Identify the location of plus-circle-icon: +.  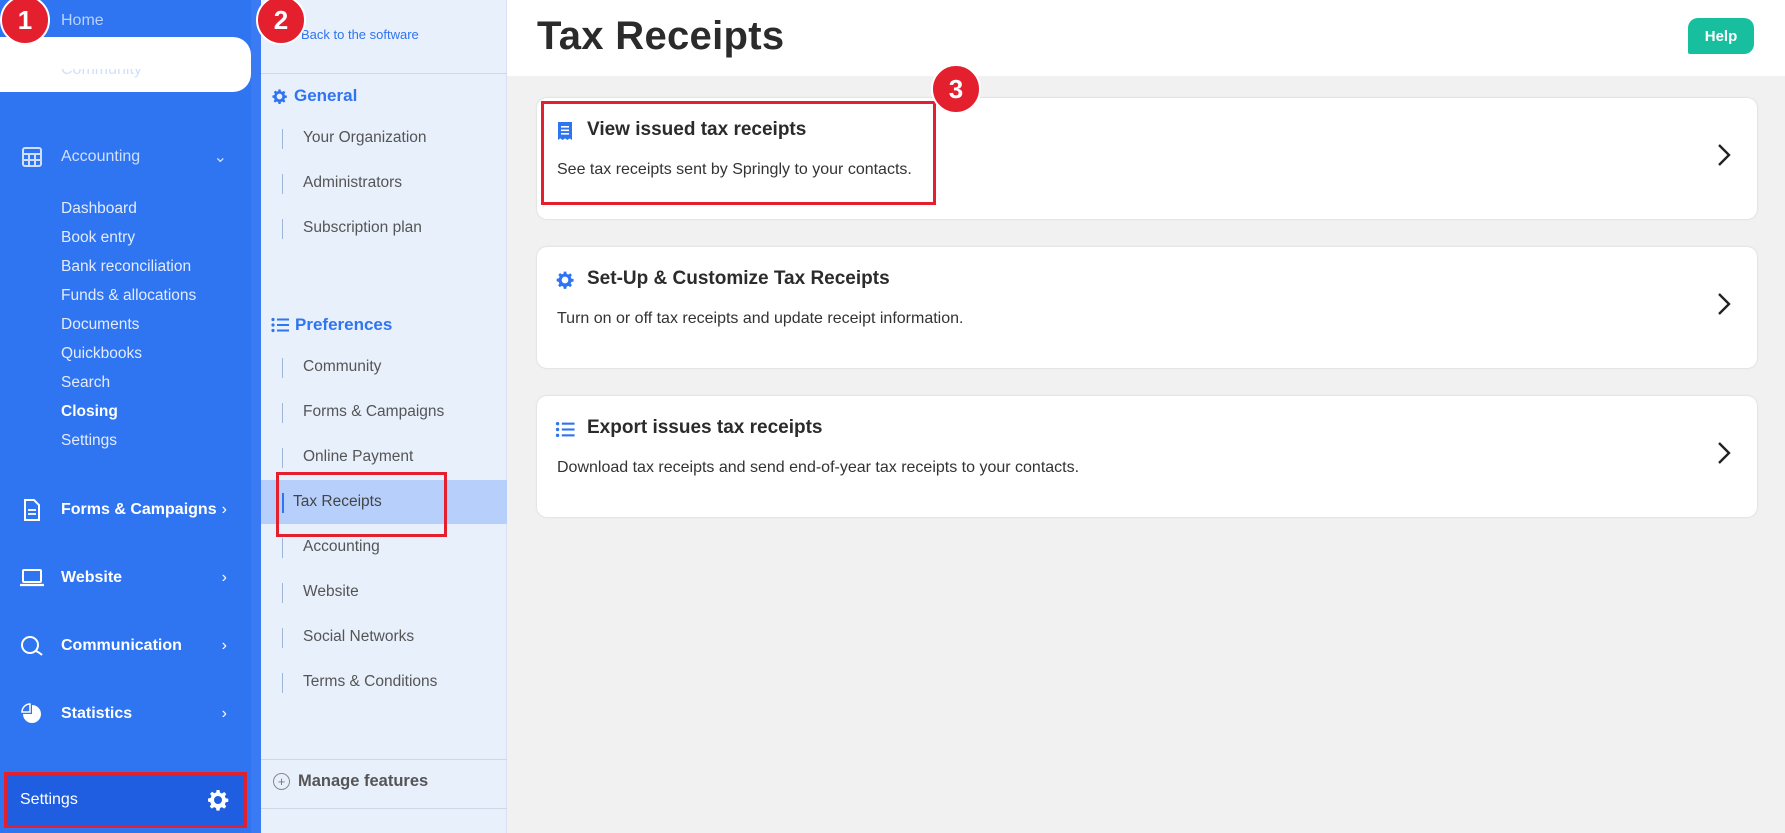
(281, 781).